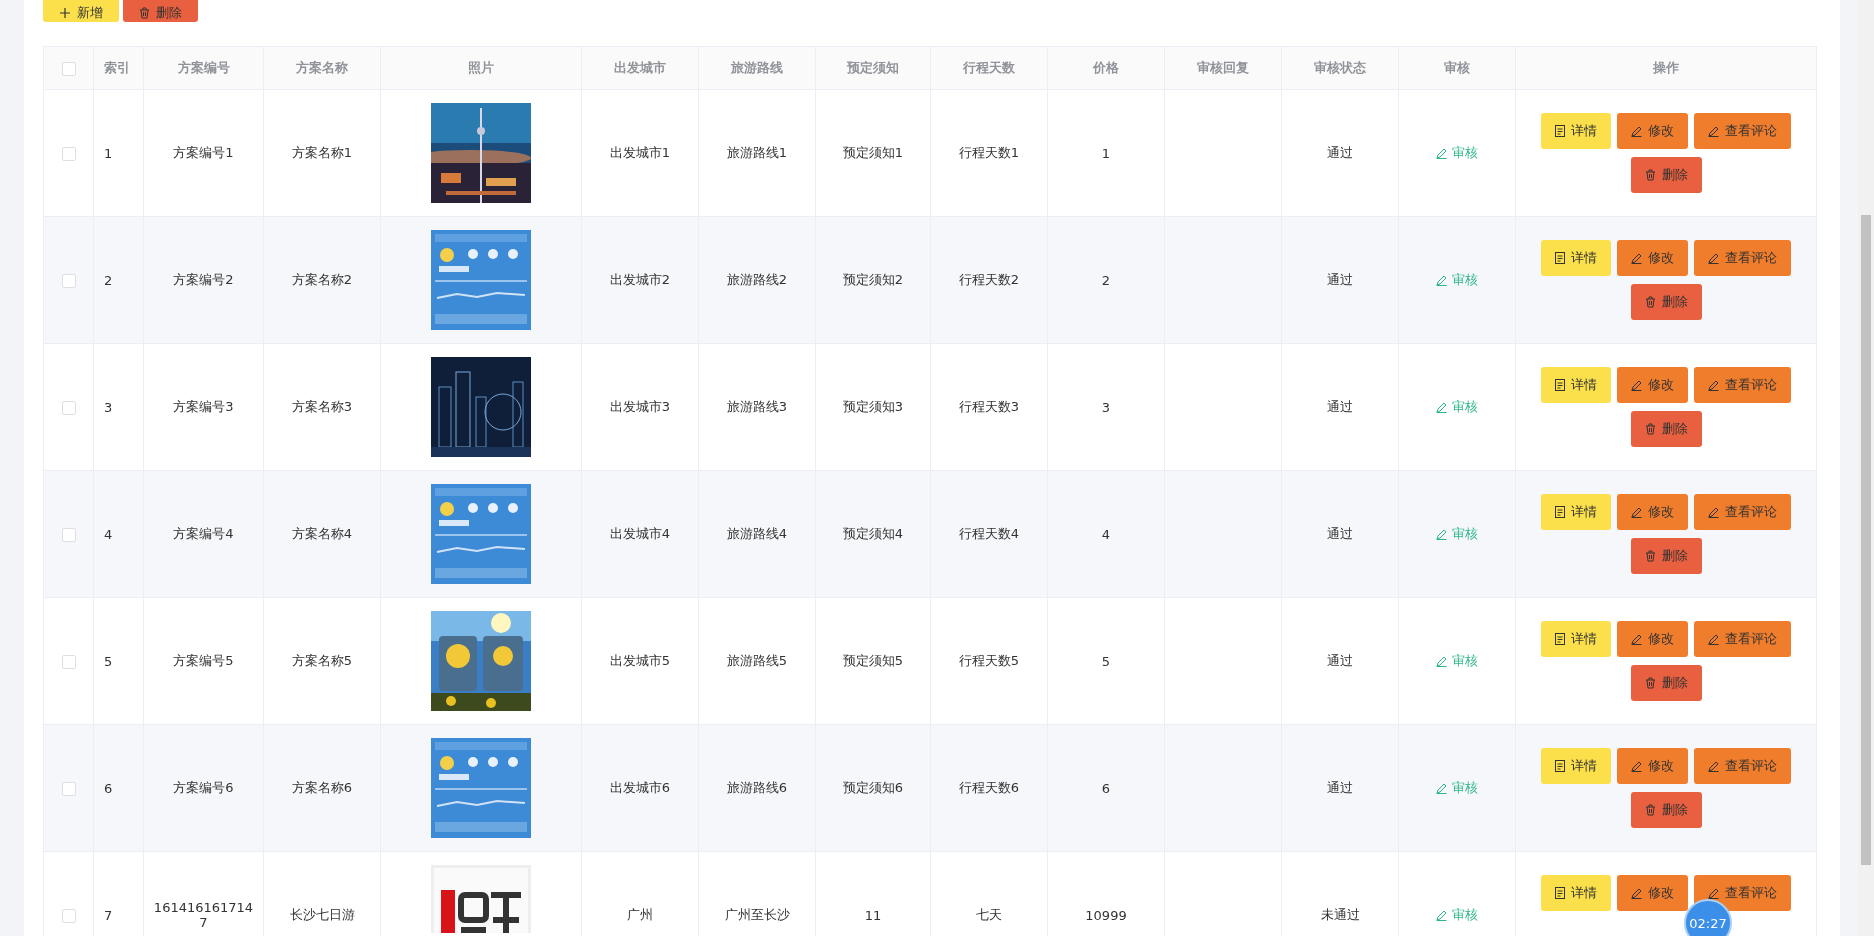  I want to click on table-cell: 旅游路线2, so click(757, 280).